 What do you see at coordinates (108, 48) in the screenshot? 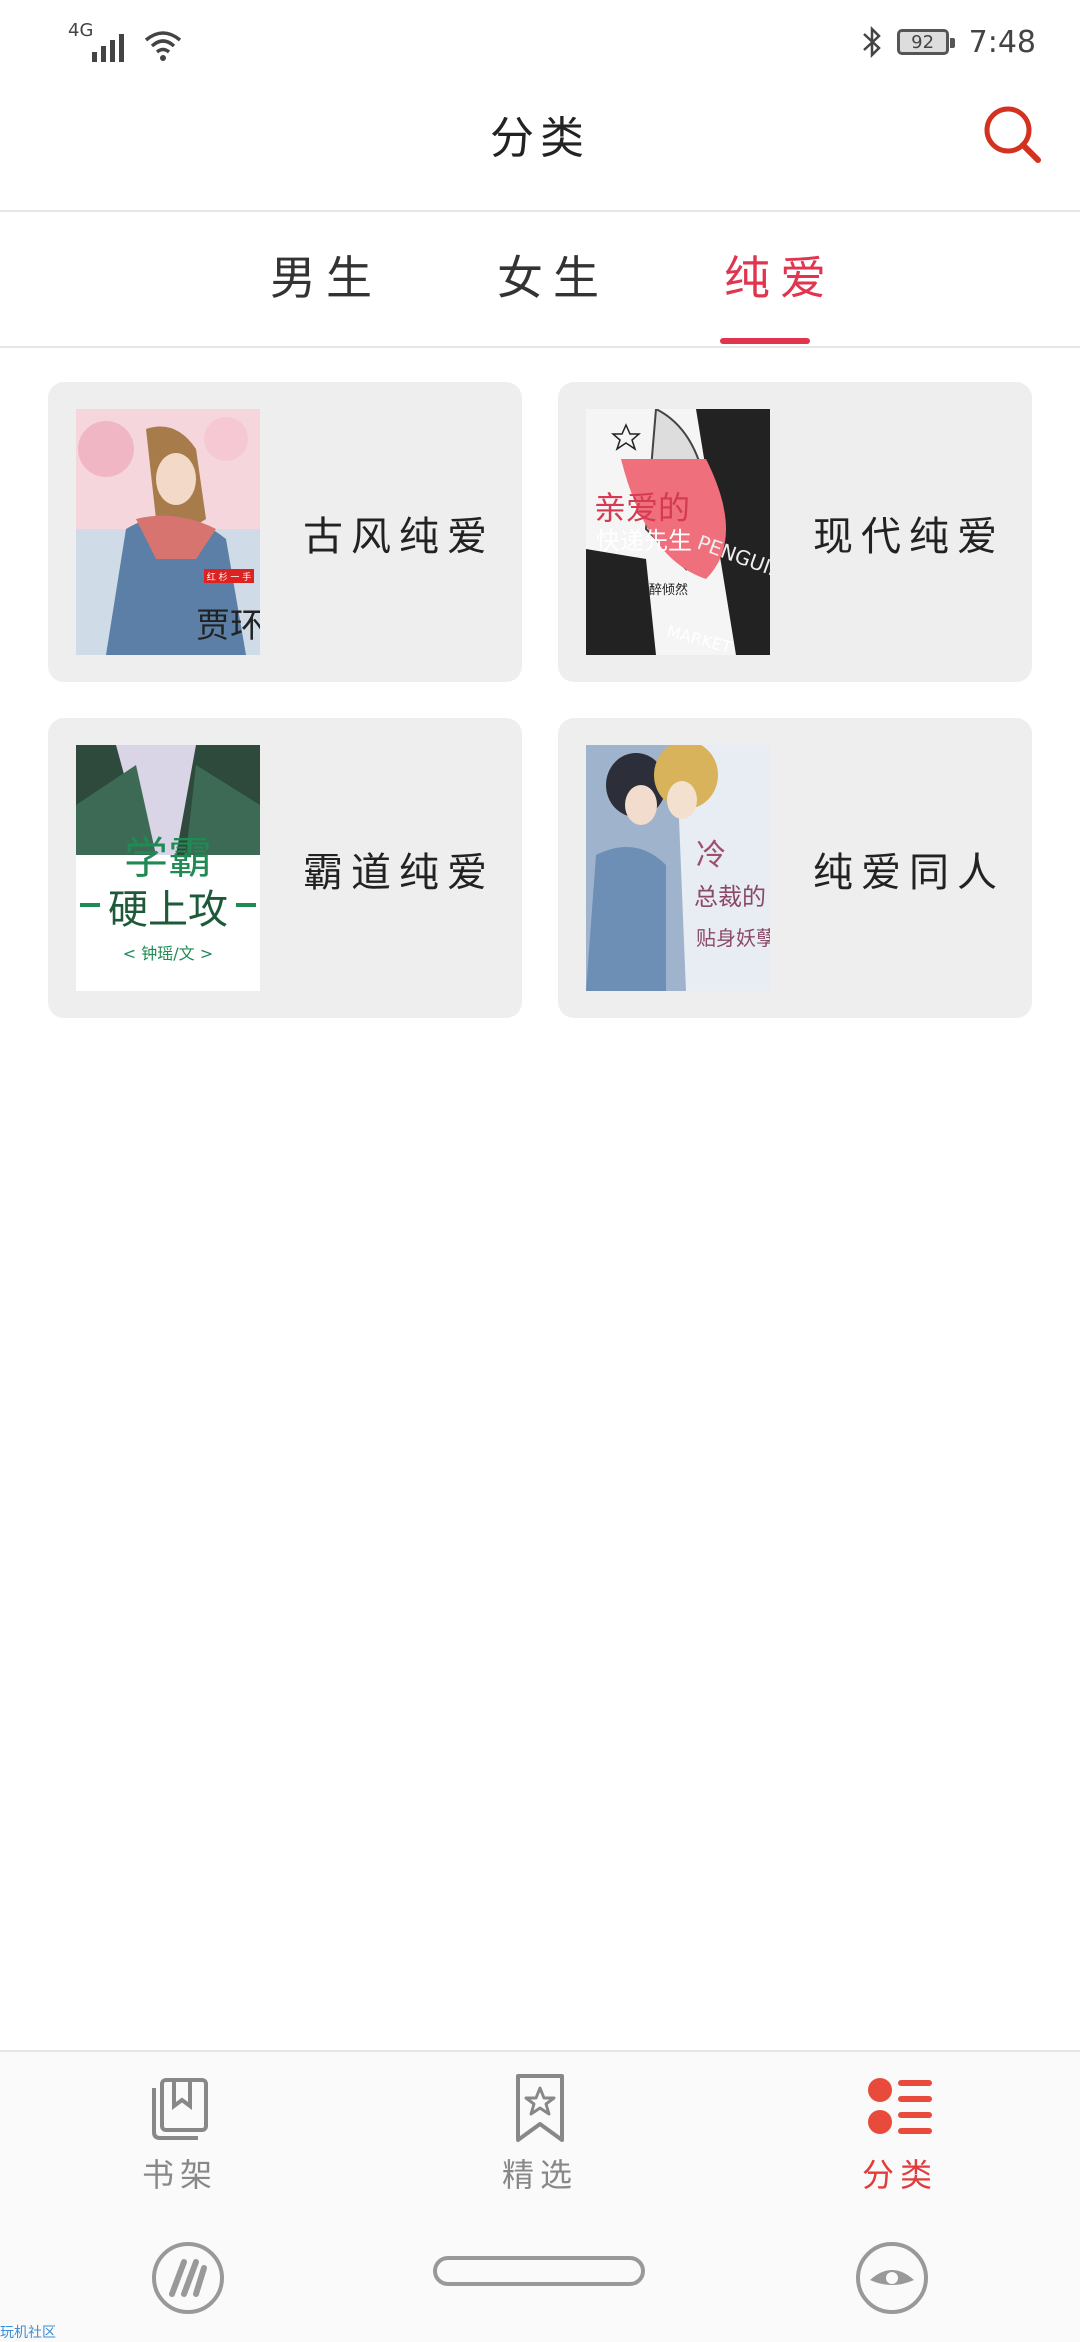
I see `signal-icon` at bounding box center [108, 48].